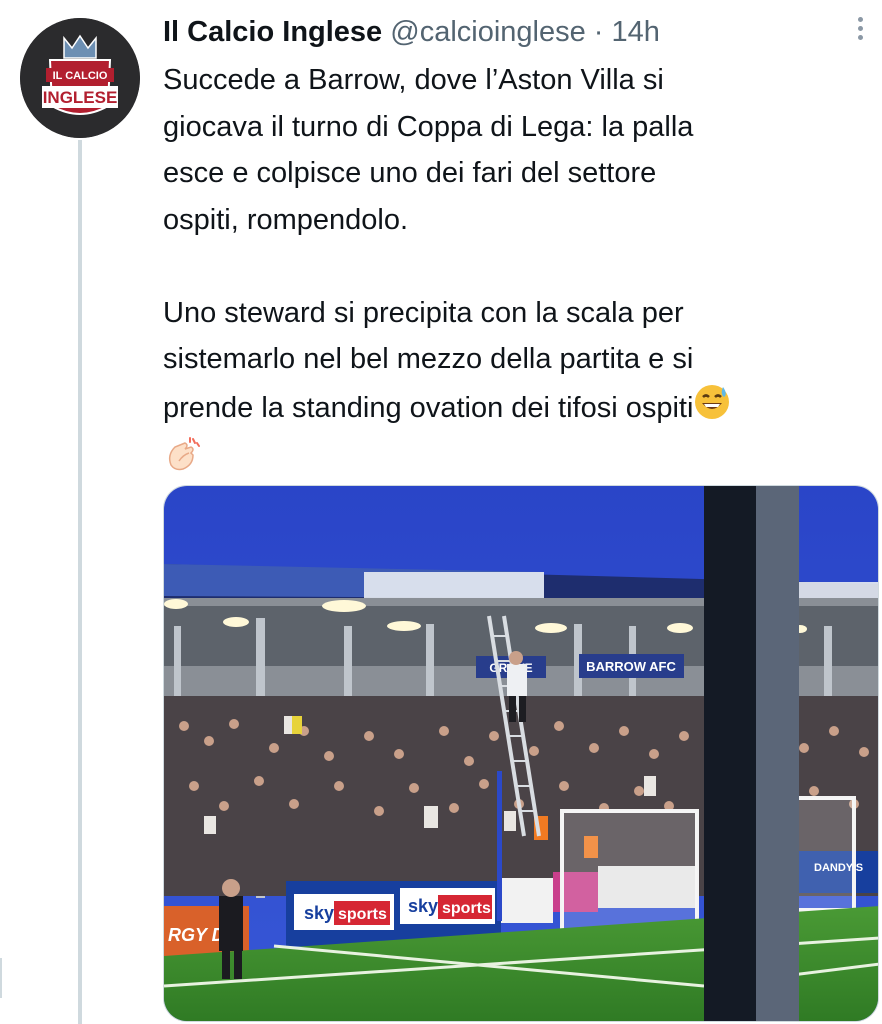  What do you see at coordinates (860, 30) in the screenshot?
I see `more-options-icon` at bounding box center [860, 30].